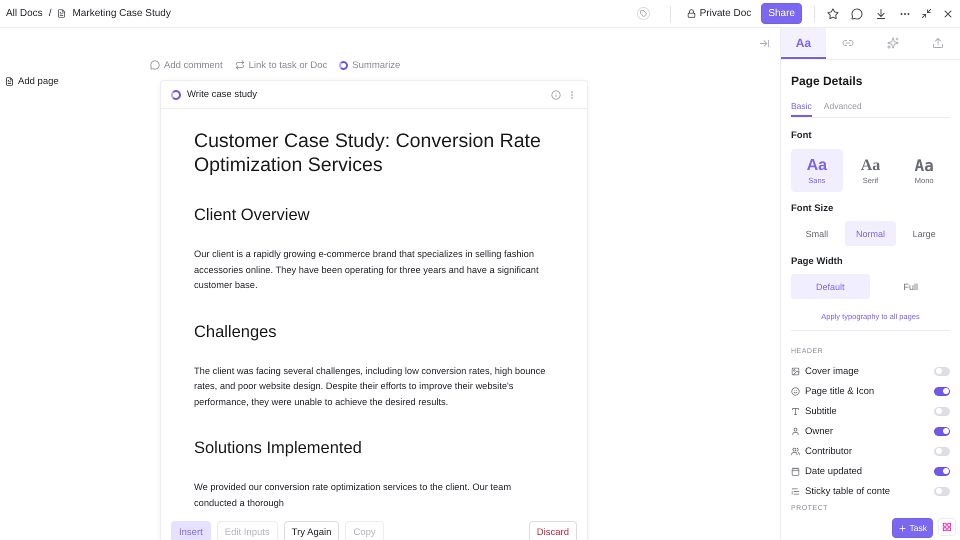 The height and width of the screenshot is (540, 960). I want to click on image-icon, so click(795, 371).